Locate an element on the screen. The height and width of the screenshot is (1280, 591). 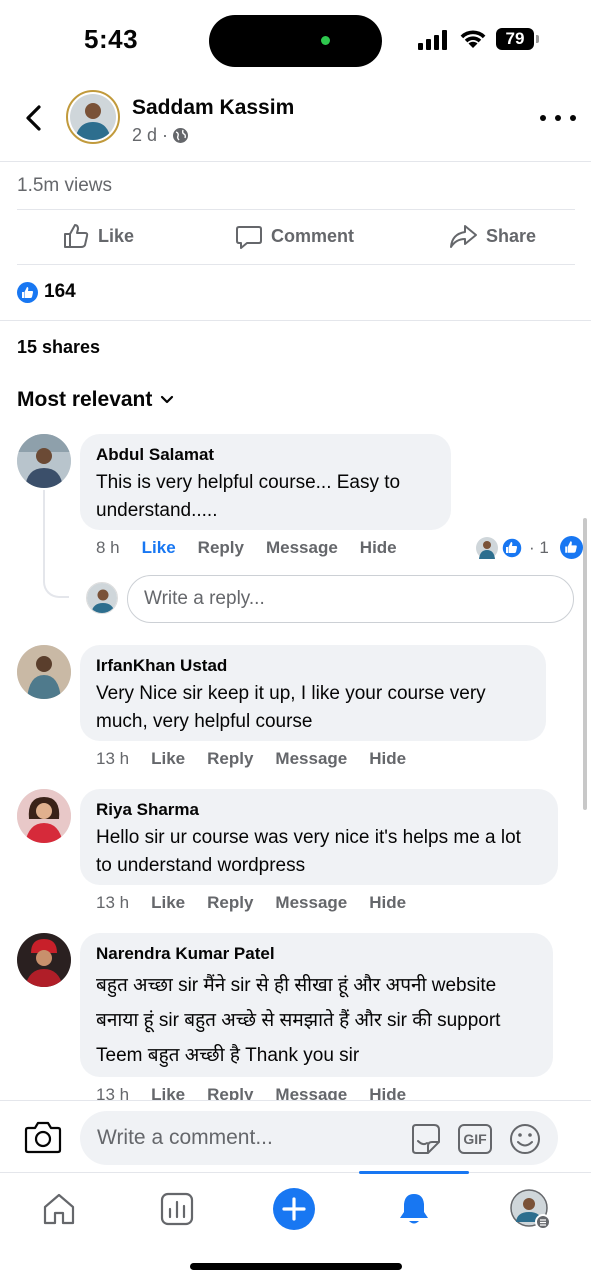
status-bar: 5:43 79 is located at coordinates (295, 40).